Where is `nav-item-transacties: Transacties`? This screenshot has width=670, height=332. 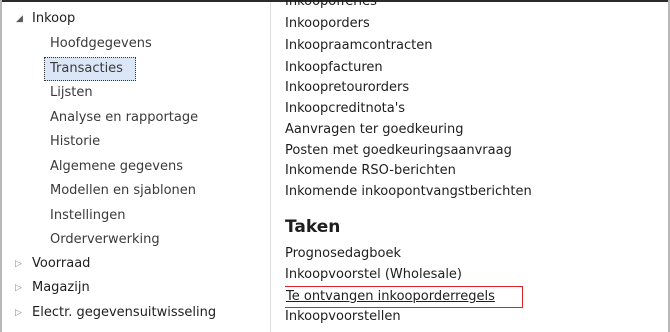
nav-item-transacties: Transacties is located at coordinates (86, 69).